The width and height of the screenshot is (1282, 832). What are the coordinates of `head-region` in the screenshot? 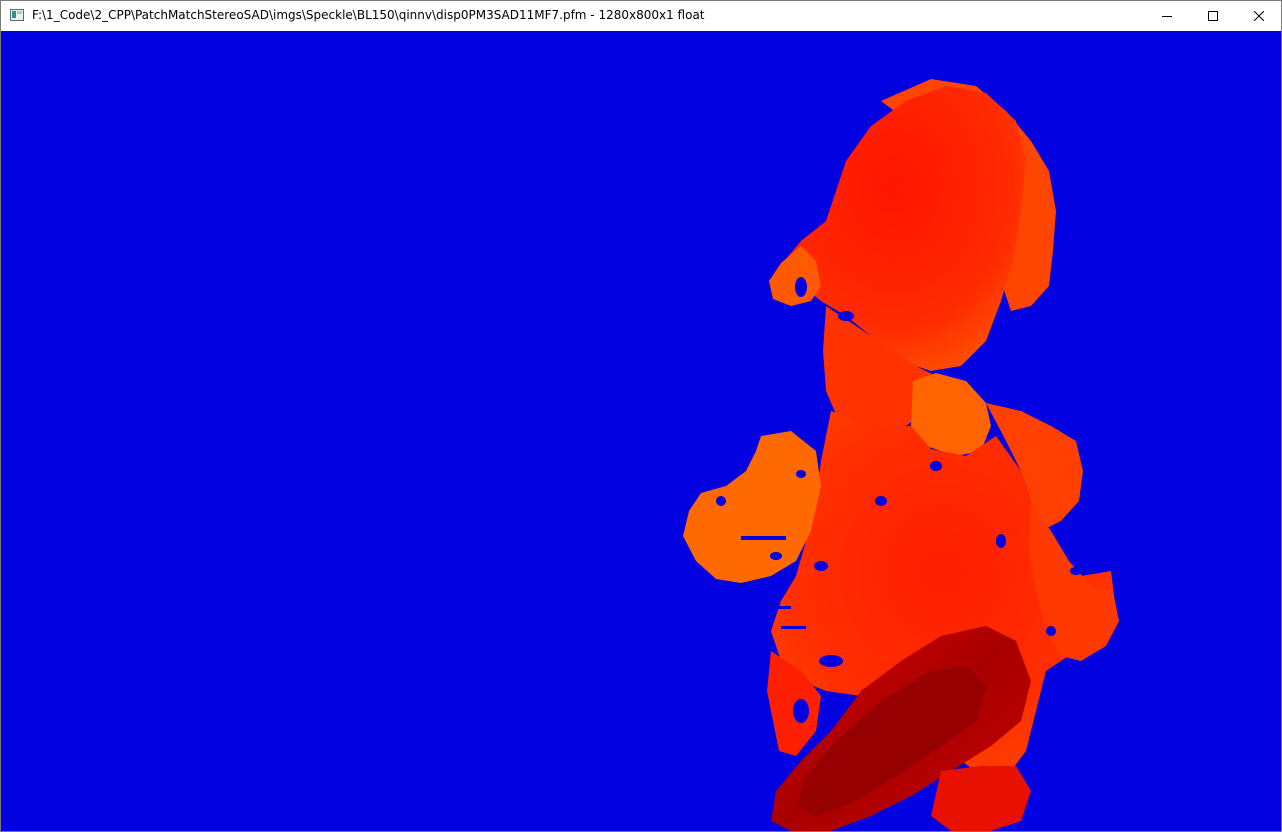 It's located at (906, 228).